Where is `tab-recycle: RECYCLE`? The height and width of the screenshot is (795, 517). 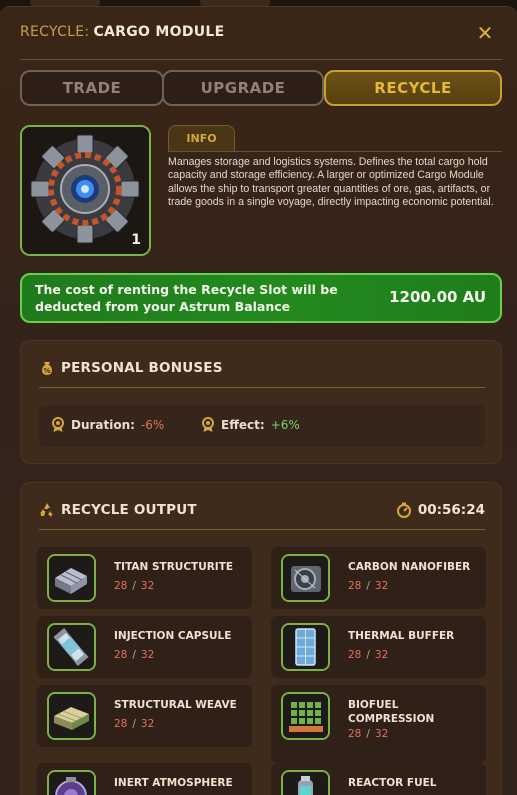
tab-recycle: RECYCLE is located at coordinates (413, 88).